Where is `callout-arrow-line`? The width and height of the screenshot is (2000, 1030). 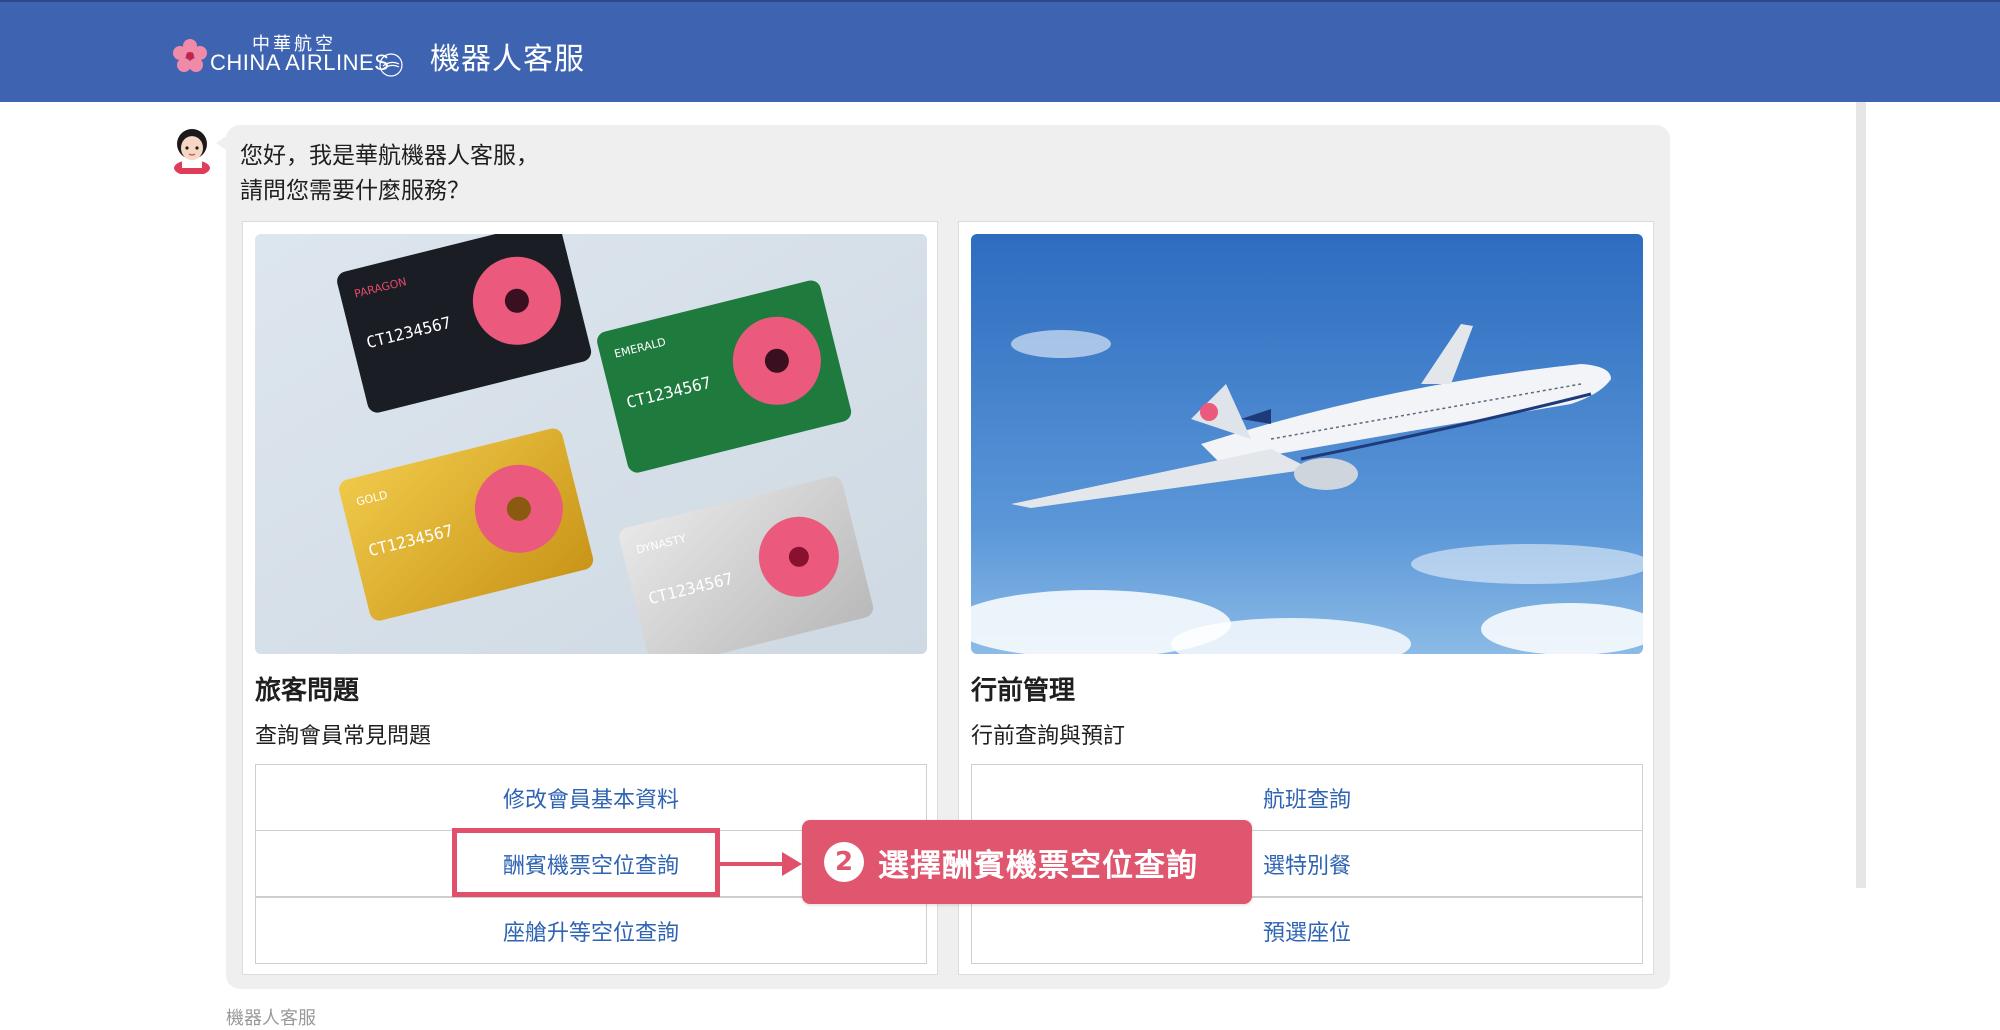 callout-arrow-line is located at coordinates (753, 864).